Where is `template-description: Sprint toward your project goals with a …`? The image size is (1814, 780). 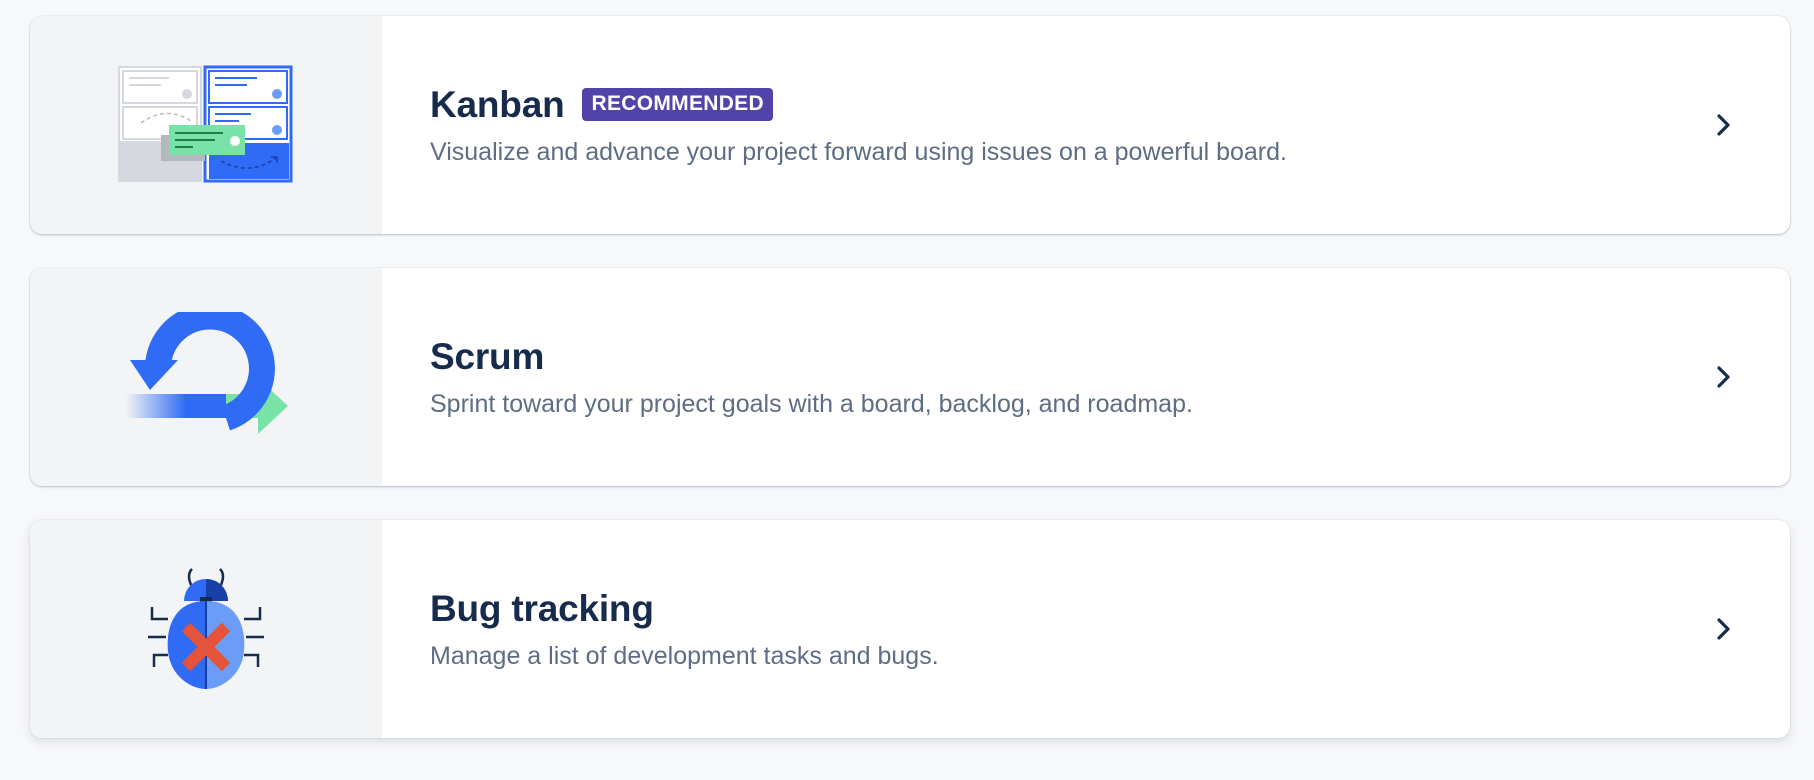 template-description: Sprint toward your project goals with a … is located at coordinates (811, 403).